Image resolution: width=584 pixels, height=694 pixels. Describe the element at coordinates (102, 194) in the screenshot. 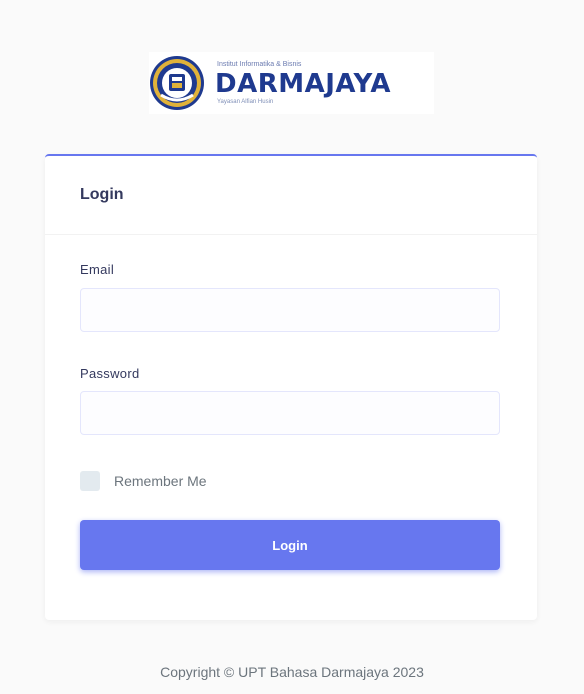

I see `card-title: Login` at that location.